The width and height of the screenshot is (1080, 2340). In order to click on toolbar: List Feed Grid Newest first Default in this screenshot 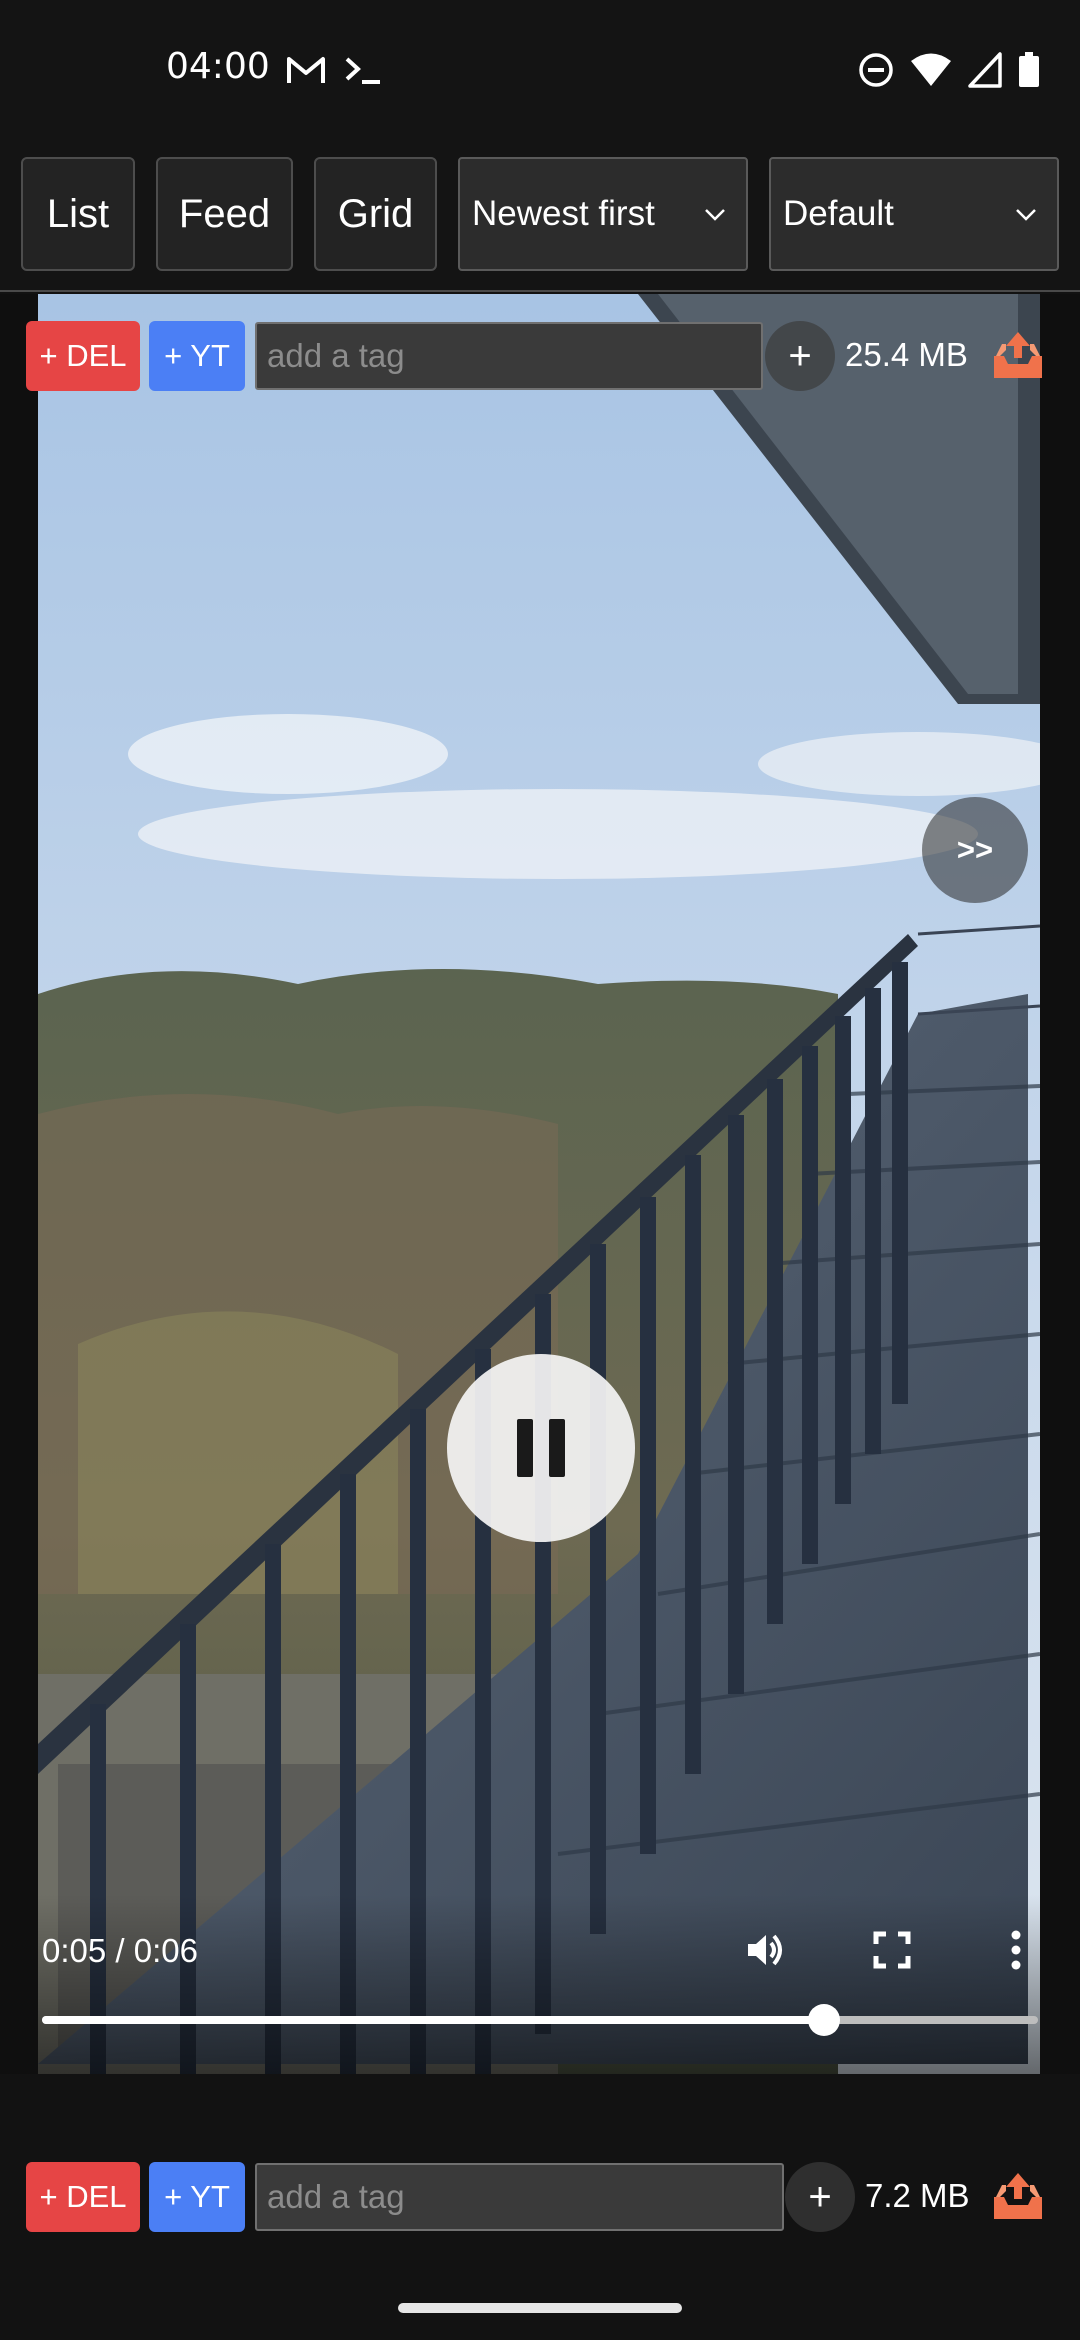, I will do `click(540, 216)`.